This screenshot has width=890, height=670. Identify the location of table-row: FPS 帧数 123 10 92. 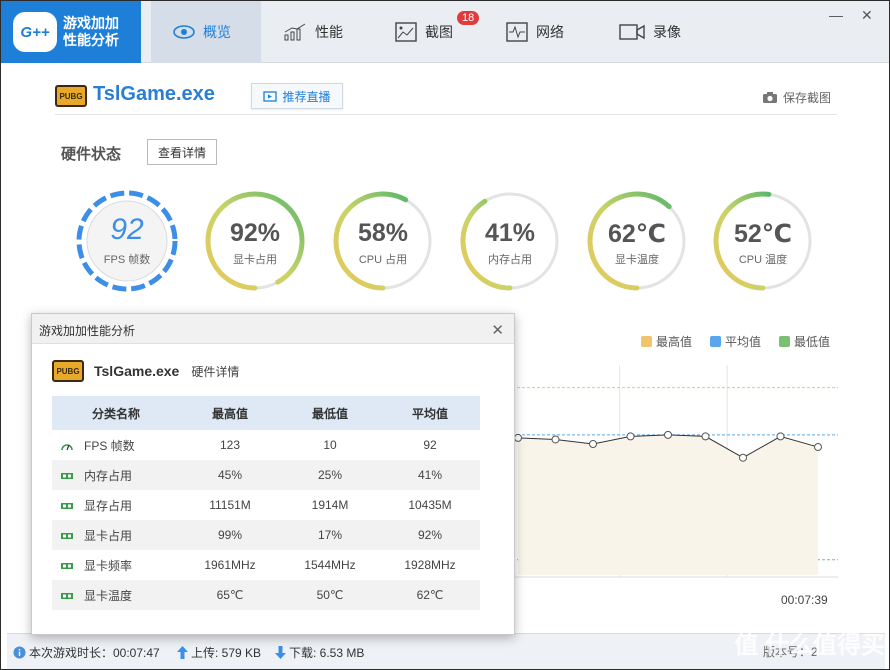
(266, 445).